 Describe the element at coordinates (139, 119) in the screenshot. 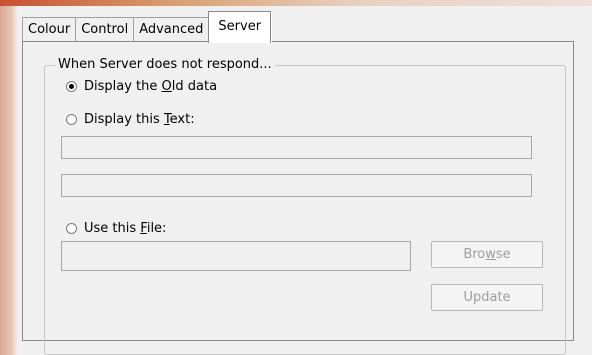

I see `radio-label: Display this Text:` at that location.